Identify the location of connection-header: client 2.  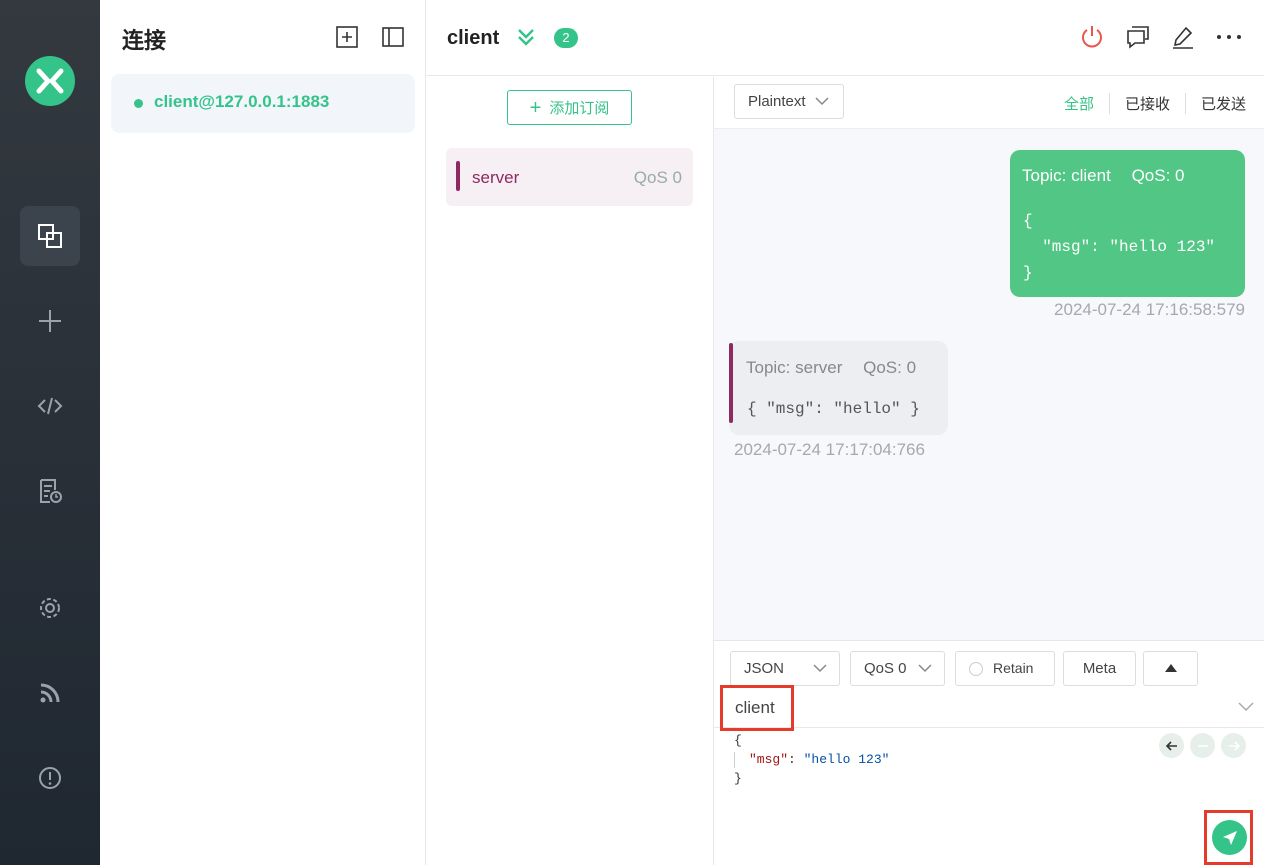
(845, 38).